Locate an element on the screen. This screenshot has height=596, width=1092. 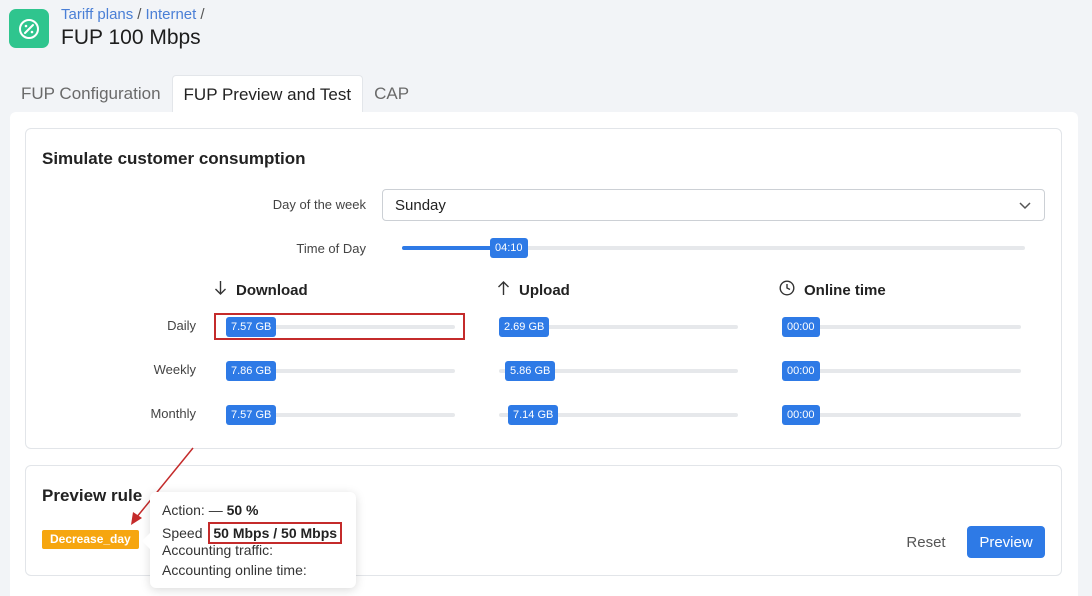
tooltip-speed-value: 50 Mbps / 50 Mbps is located at coordinates (275, 533).